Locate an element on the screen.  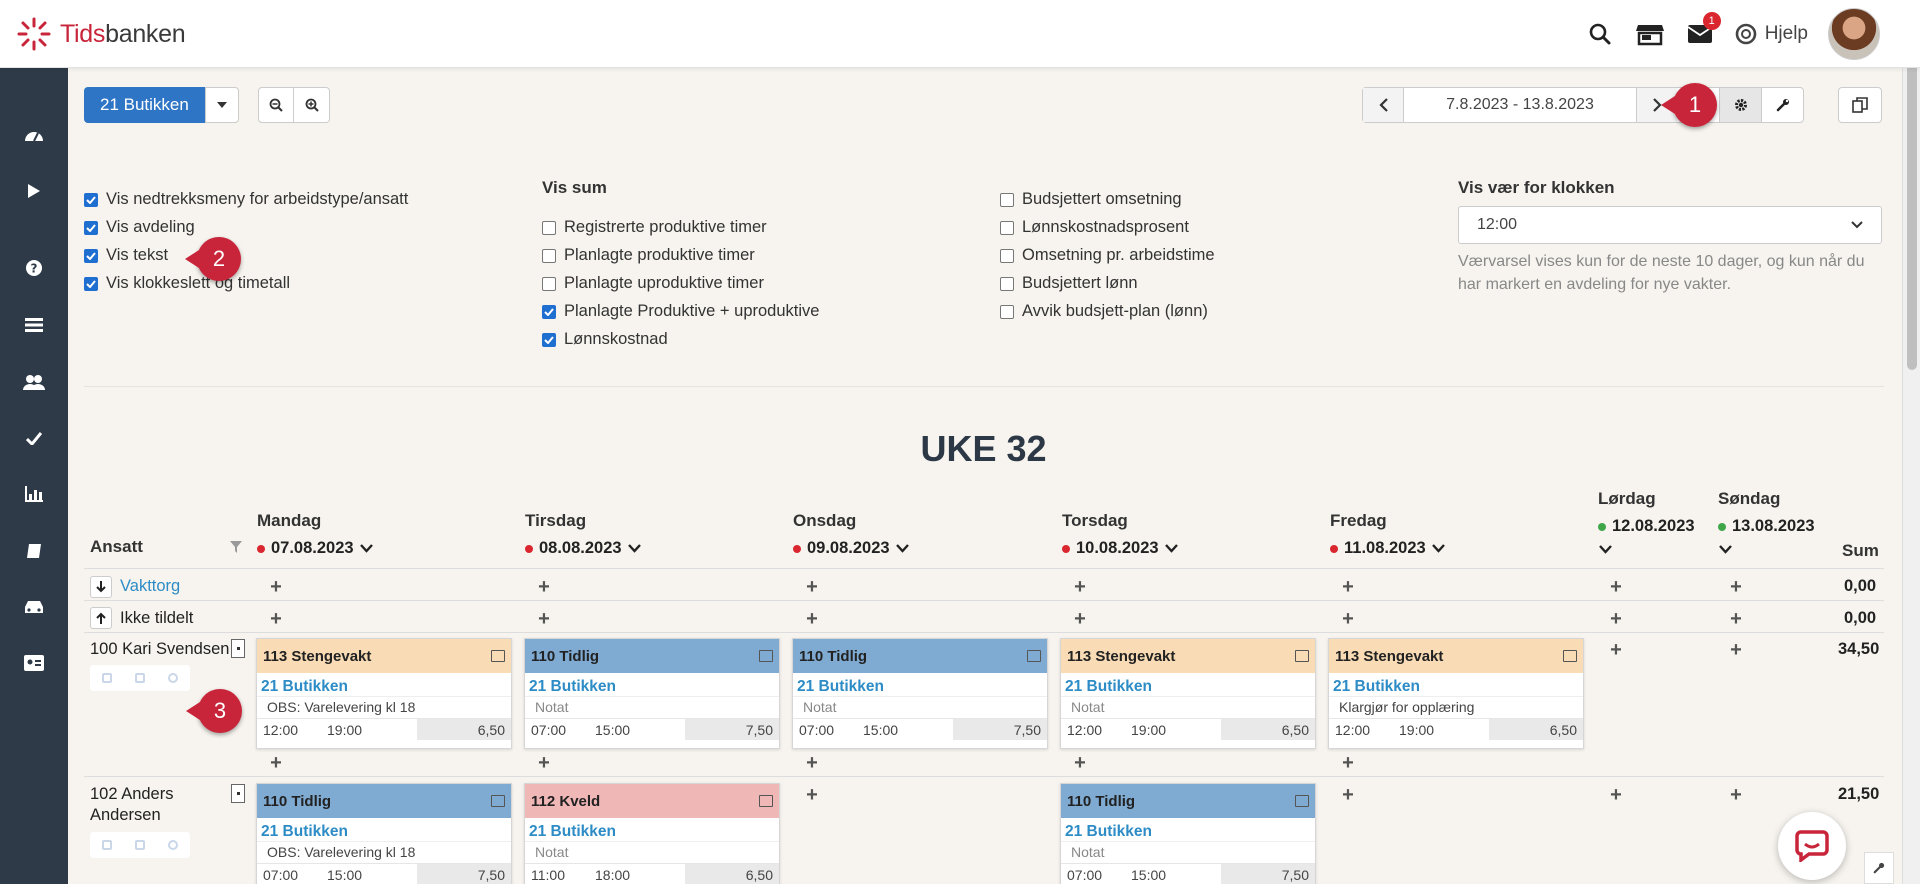
users-icon is located at coordinates (34, 382).